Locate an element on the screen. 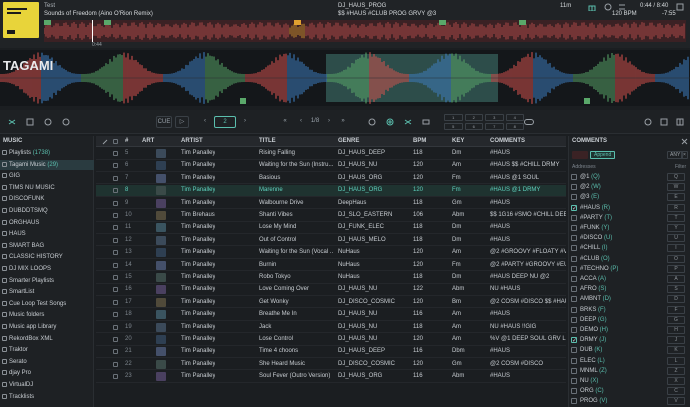 Image resolution: width=690 pixels, height=407 pixels. loop-double-button: › is located at coordinates (329, 122).